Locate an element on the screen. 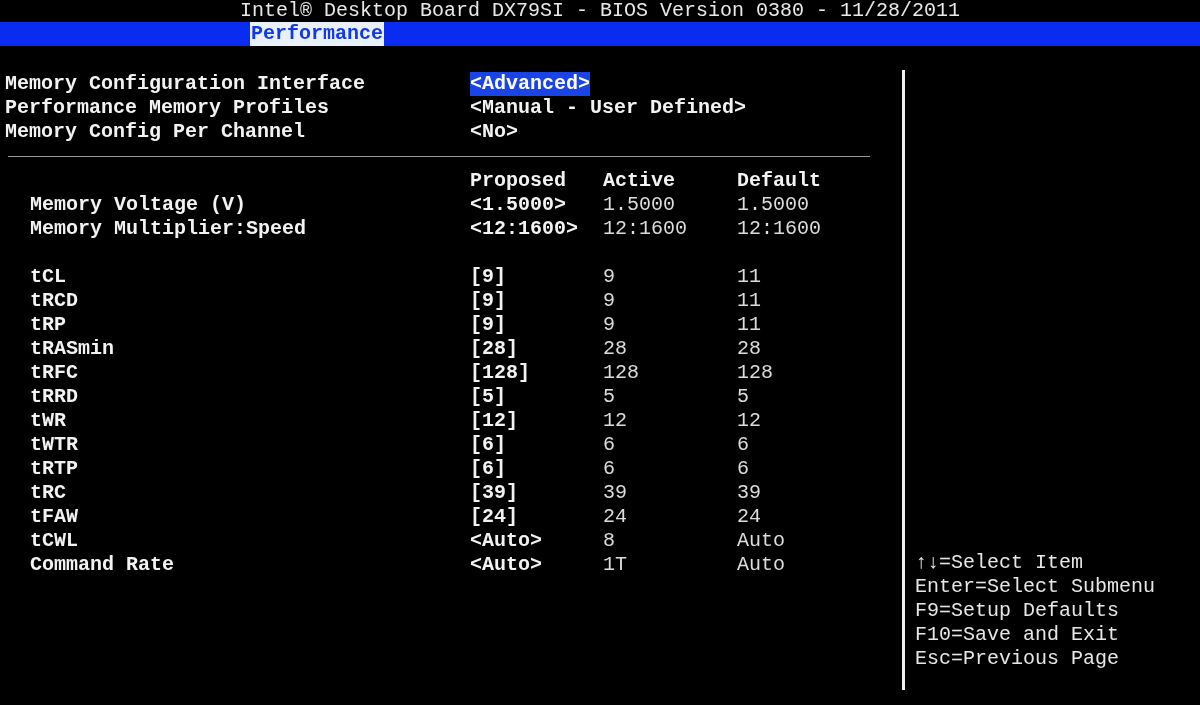  column-header: Default is located at coordinates (779, 181).